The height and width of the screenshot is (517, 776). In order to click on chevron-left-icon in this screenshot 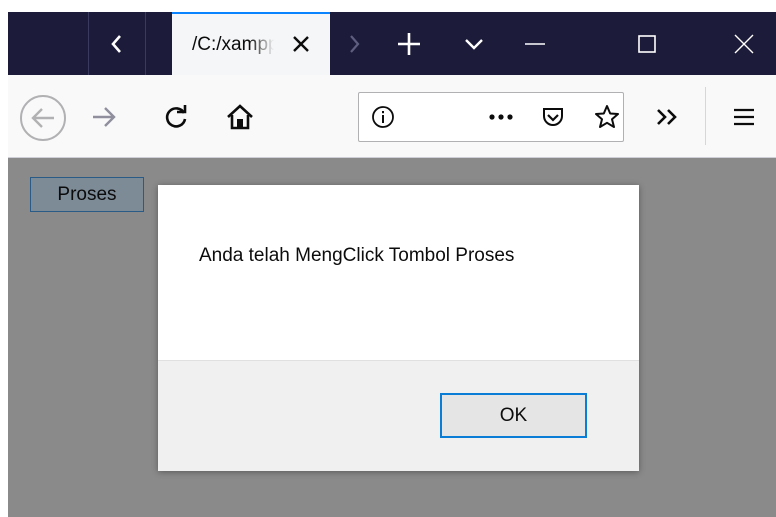, I will do `click(116, 43)`.